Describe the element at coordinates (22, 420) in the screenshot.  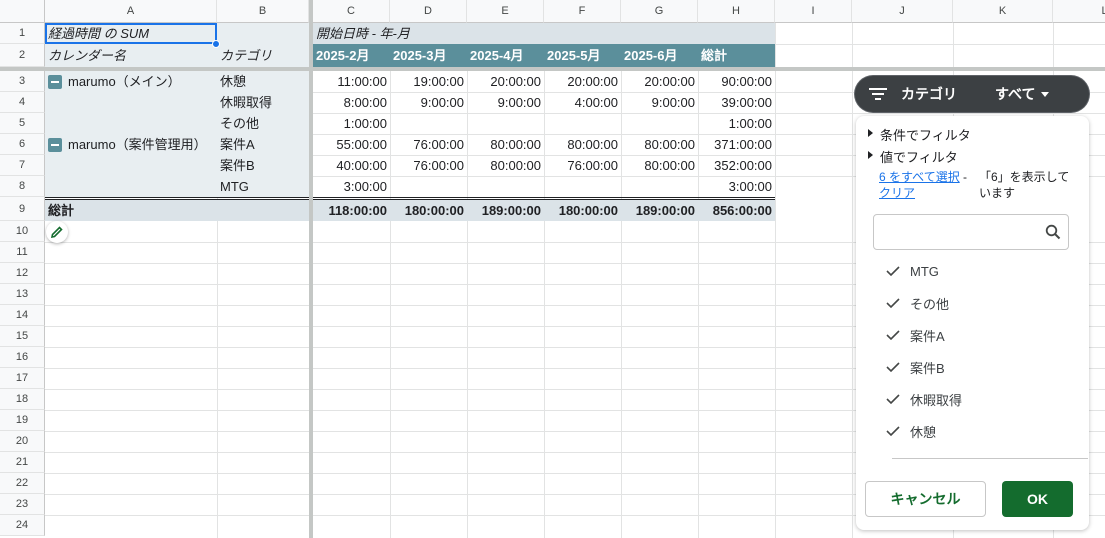
I see `row-header: 19` at that location.